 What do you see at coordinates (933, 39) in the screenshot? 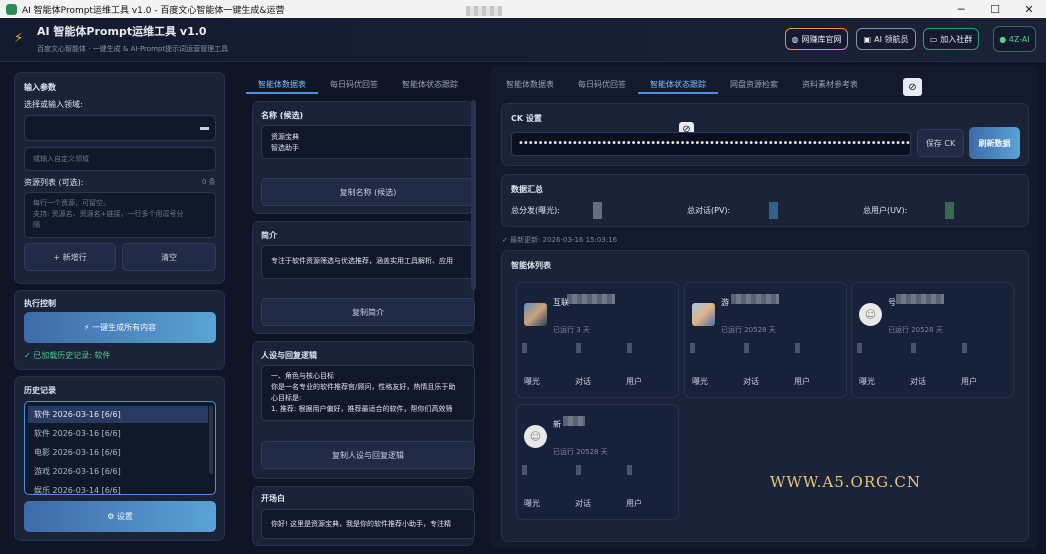
I see `chat-icon: ▭` at bounding box center [933, 39].